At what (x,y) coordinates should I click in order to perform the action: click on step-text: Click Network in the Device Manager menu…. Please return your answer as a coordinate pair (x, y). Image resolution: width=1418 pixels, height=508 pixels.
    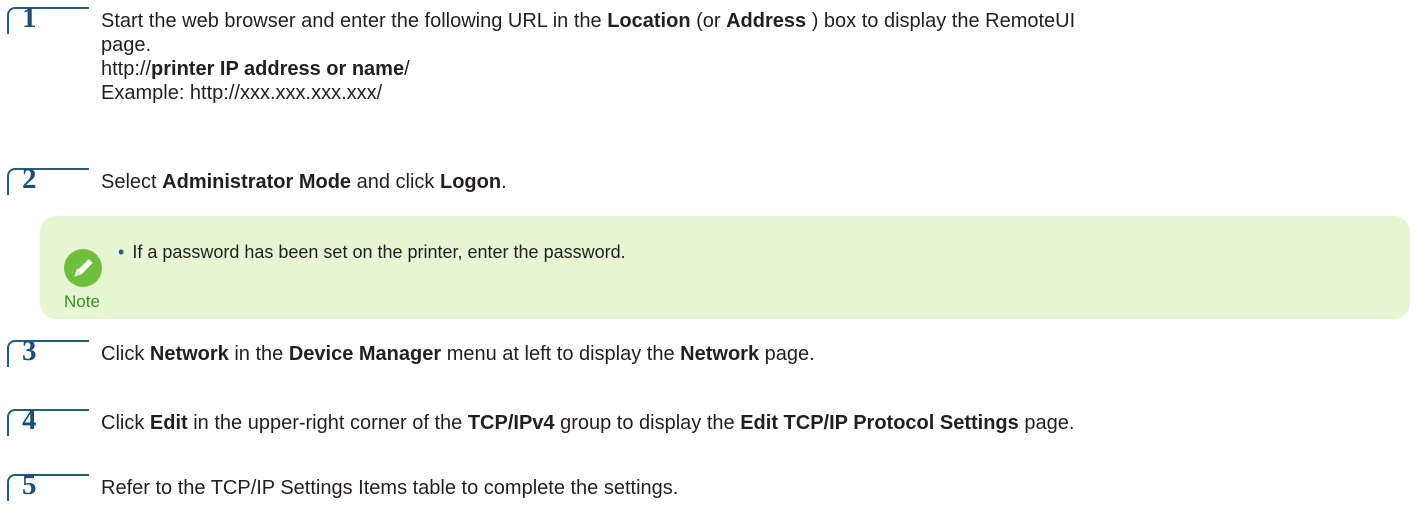
    Looking at the image, I should click on (756, 354).